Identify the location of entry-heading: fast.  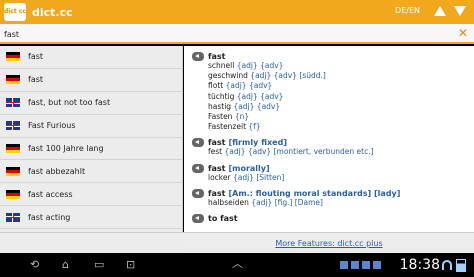
(333, 56).